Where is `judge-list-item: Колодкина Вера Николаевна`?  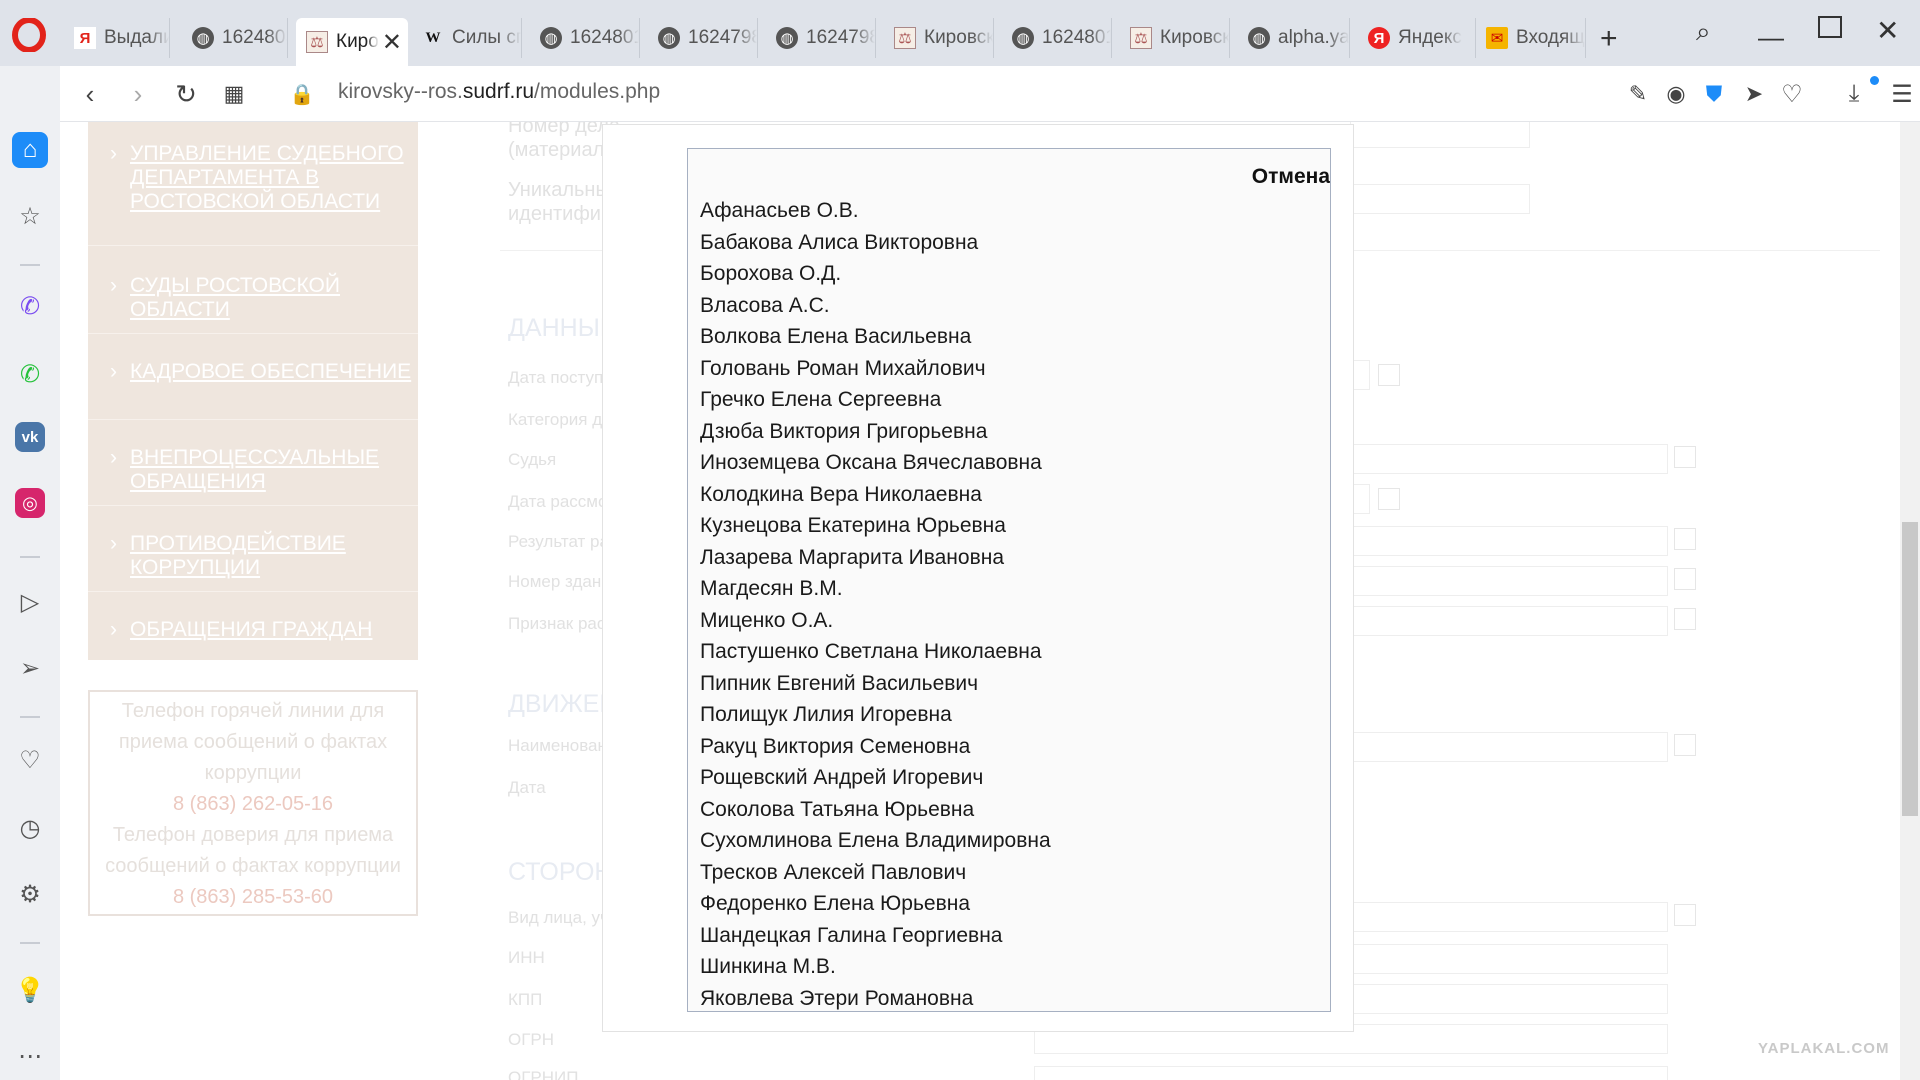
judge-list-item: Колодкина Вера Николаевна is located at coordinates (875, 495).